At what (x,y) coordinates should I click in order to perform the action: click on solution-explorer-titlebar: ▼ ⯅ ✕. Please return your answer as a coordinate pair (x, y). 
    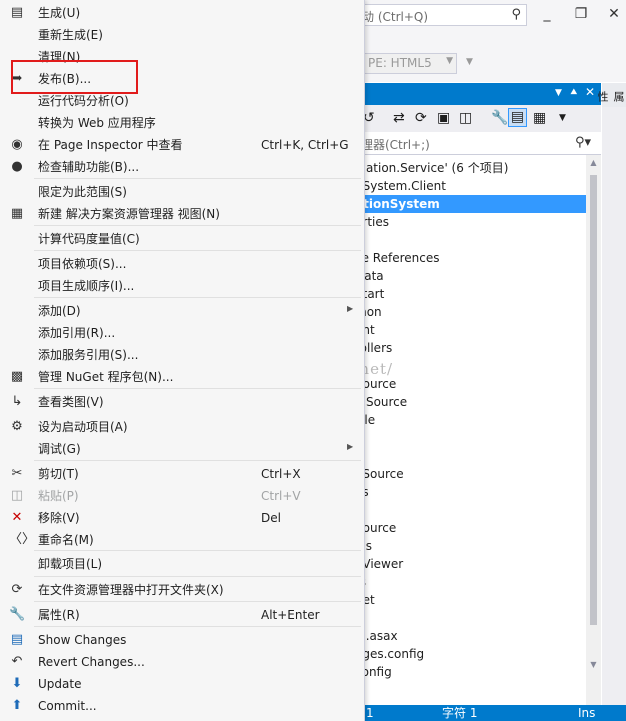
    Looking at the image, I should click on (478, 94).